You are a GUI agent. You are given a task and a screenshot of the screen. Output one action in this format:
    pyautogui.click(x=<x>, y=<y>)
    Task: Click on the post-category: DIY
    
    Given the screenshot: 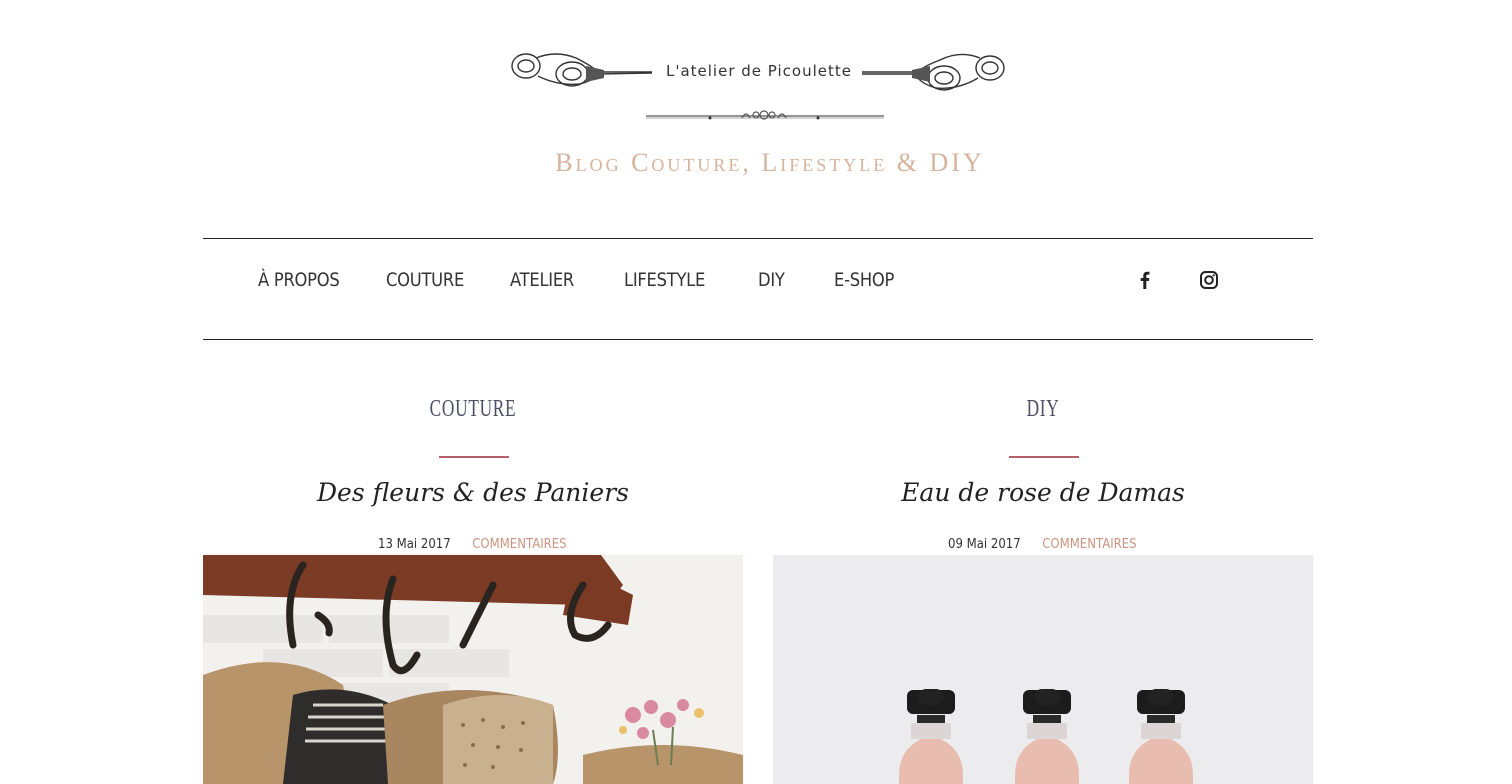 What is the action you would take?
    pyautogui.click(x=1043, y=409)
    